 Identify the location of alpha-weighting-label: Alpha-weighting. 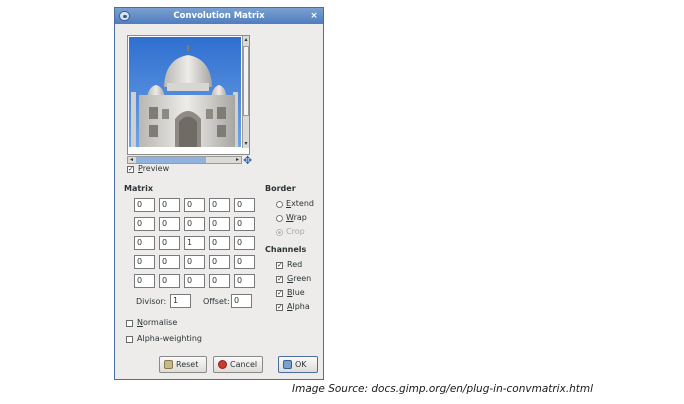
(169, 338).